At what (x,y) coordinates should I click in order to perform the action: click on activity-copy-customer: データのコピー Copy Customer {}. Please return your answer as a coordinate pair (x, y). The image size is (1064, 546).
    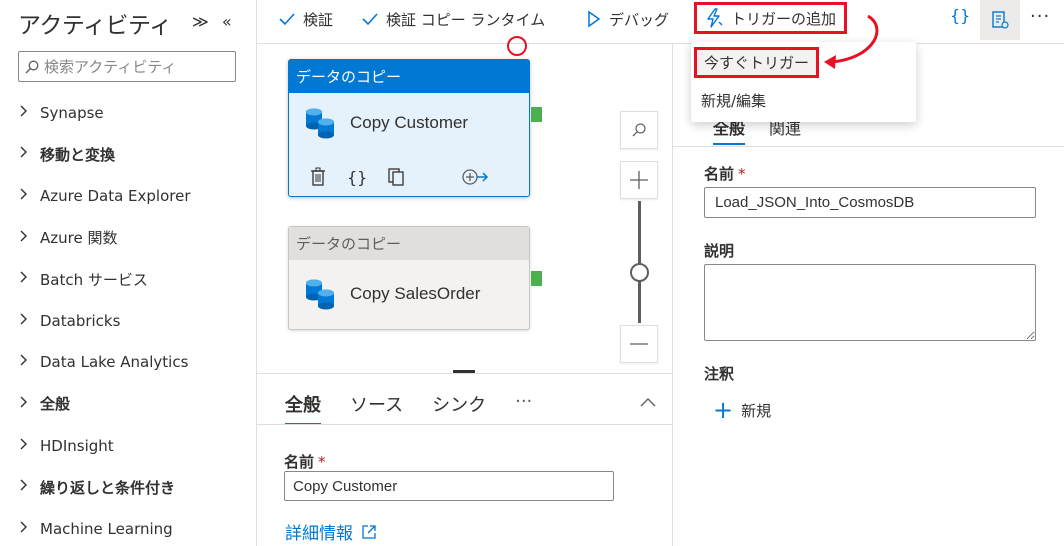
    Looking at the image, I should click on (409, 128).